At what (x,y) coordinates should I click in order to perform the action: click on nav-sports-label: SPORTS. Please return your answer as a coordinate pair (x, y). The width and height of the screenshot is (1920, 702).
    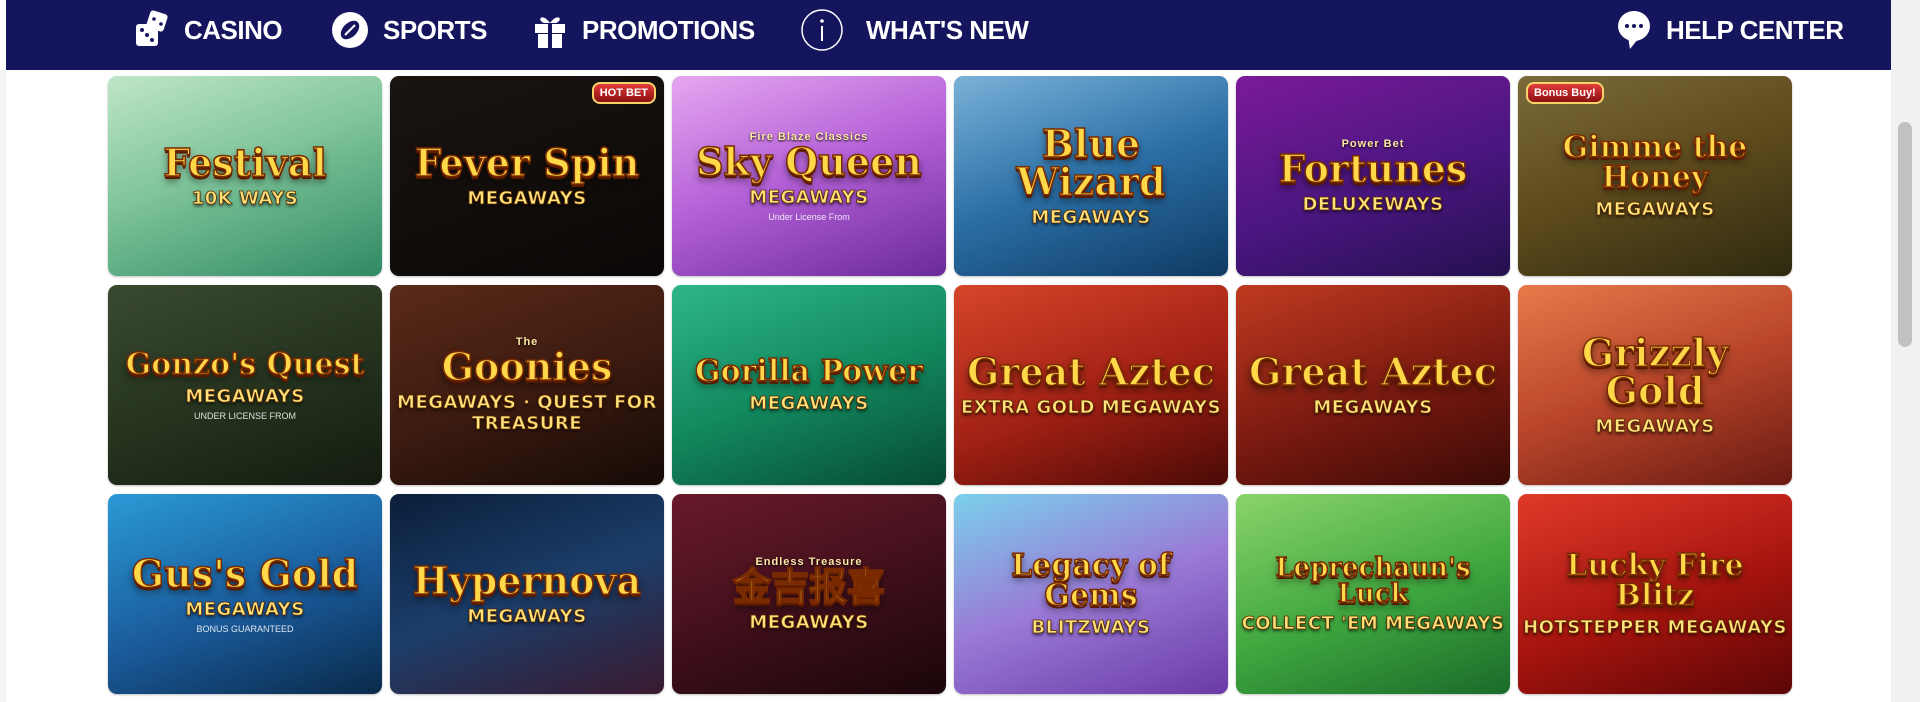
    Looking at the image, I should click on (435, 29).